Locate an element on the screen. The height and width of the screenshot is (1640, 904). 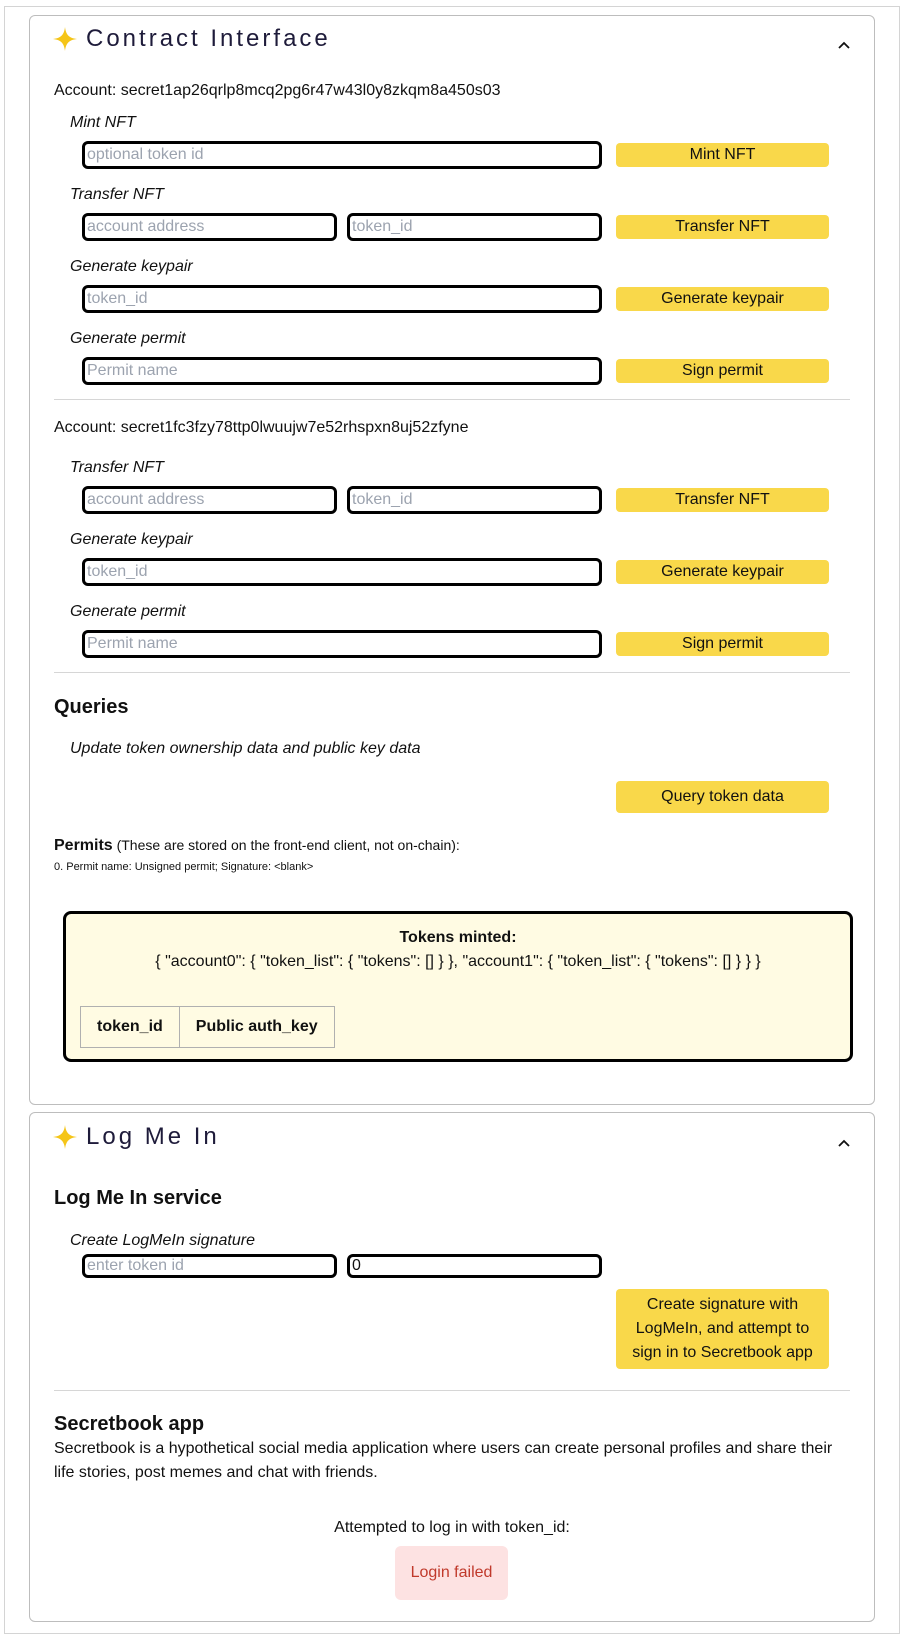
token-table: token_id Public auth_key is located at coordinates (207, 1027).